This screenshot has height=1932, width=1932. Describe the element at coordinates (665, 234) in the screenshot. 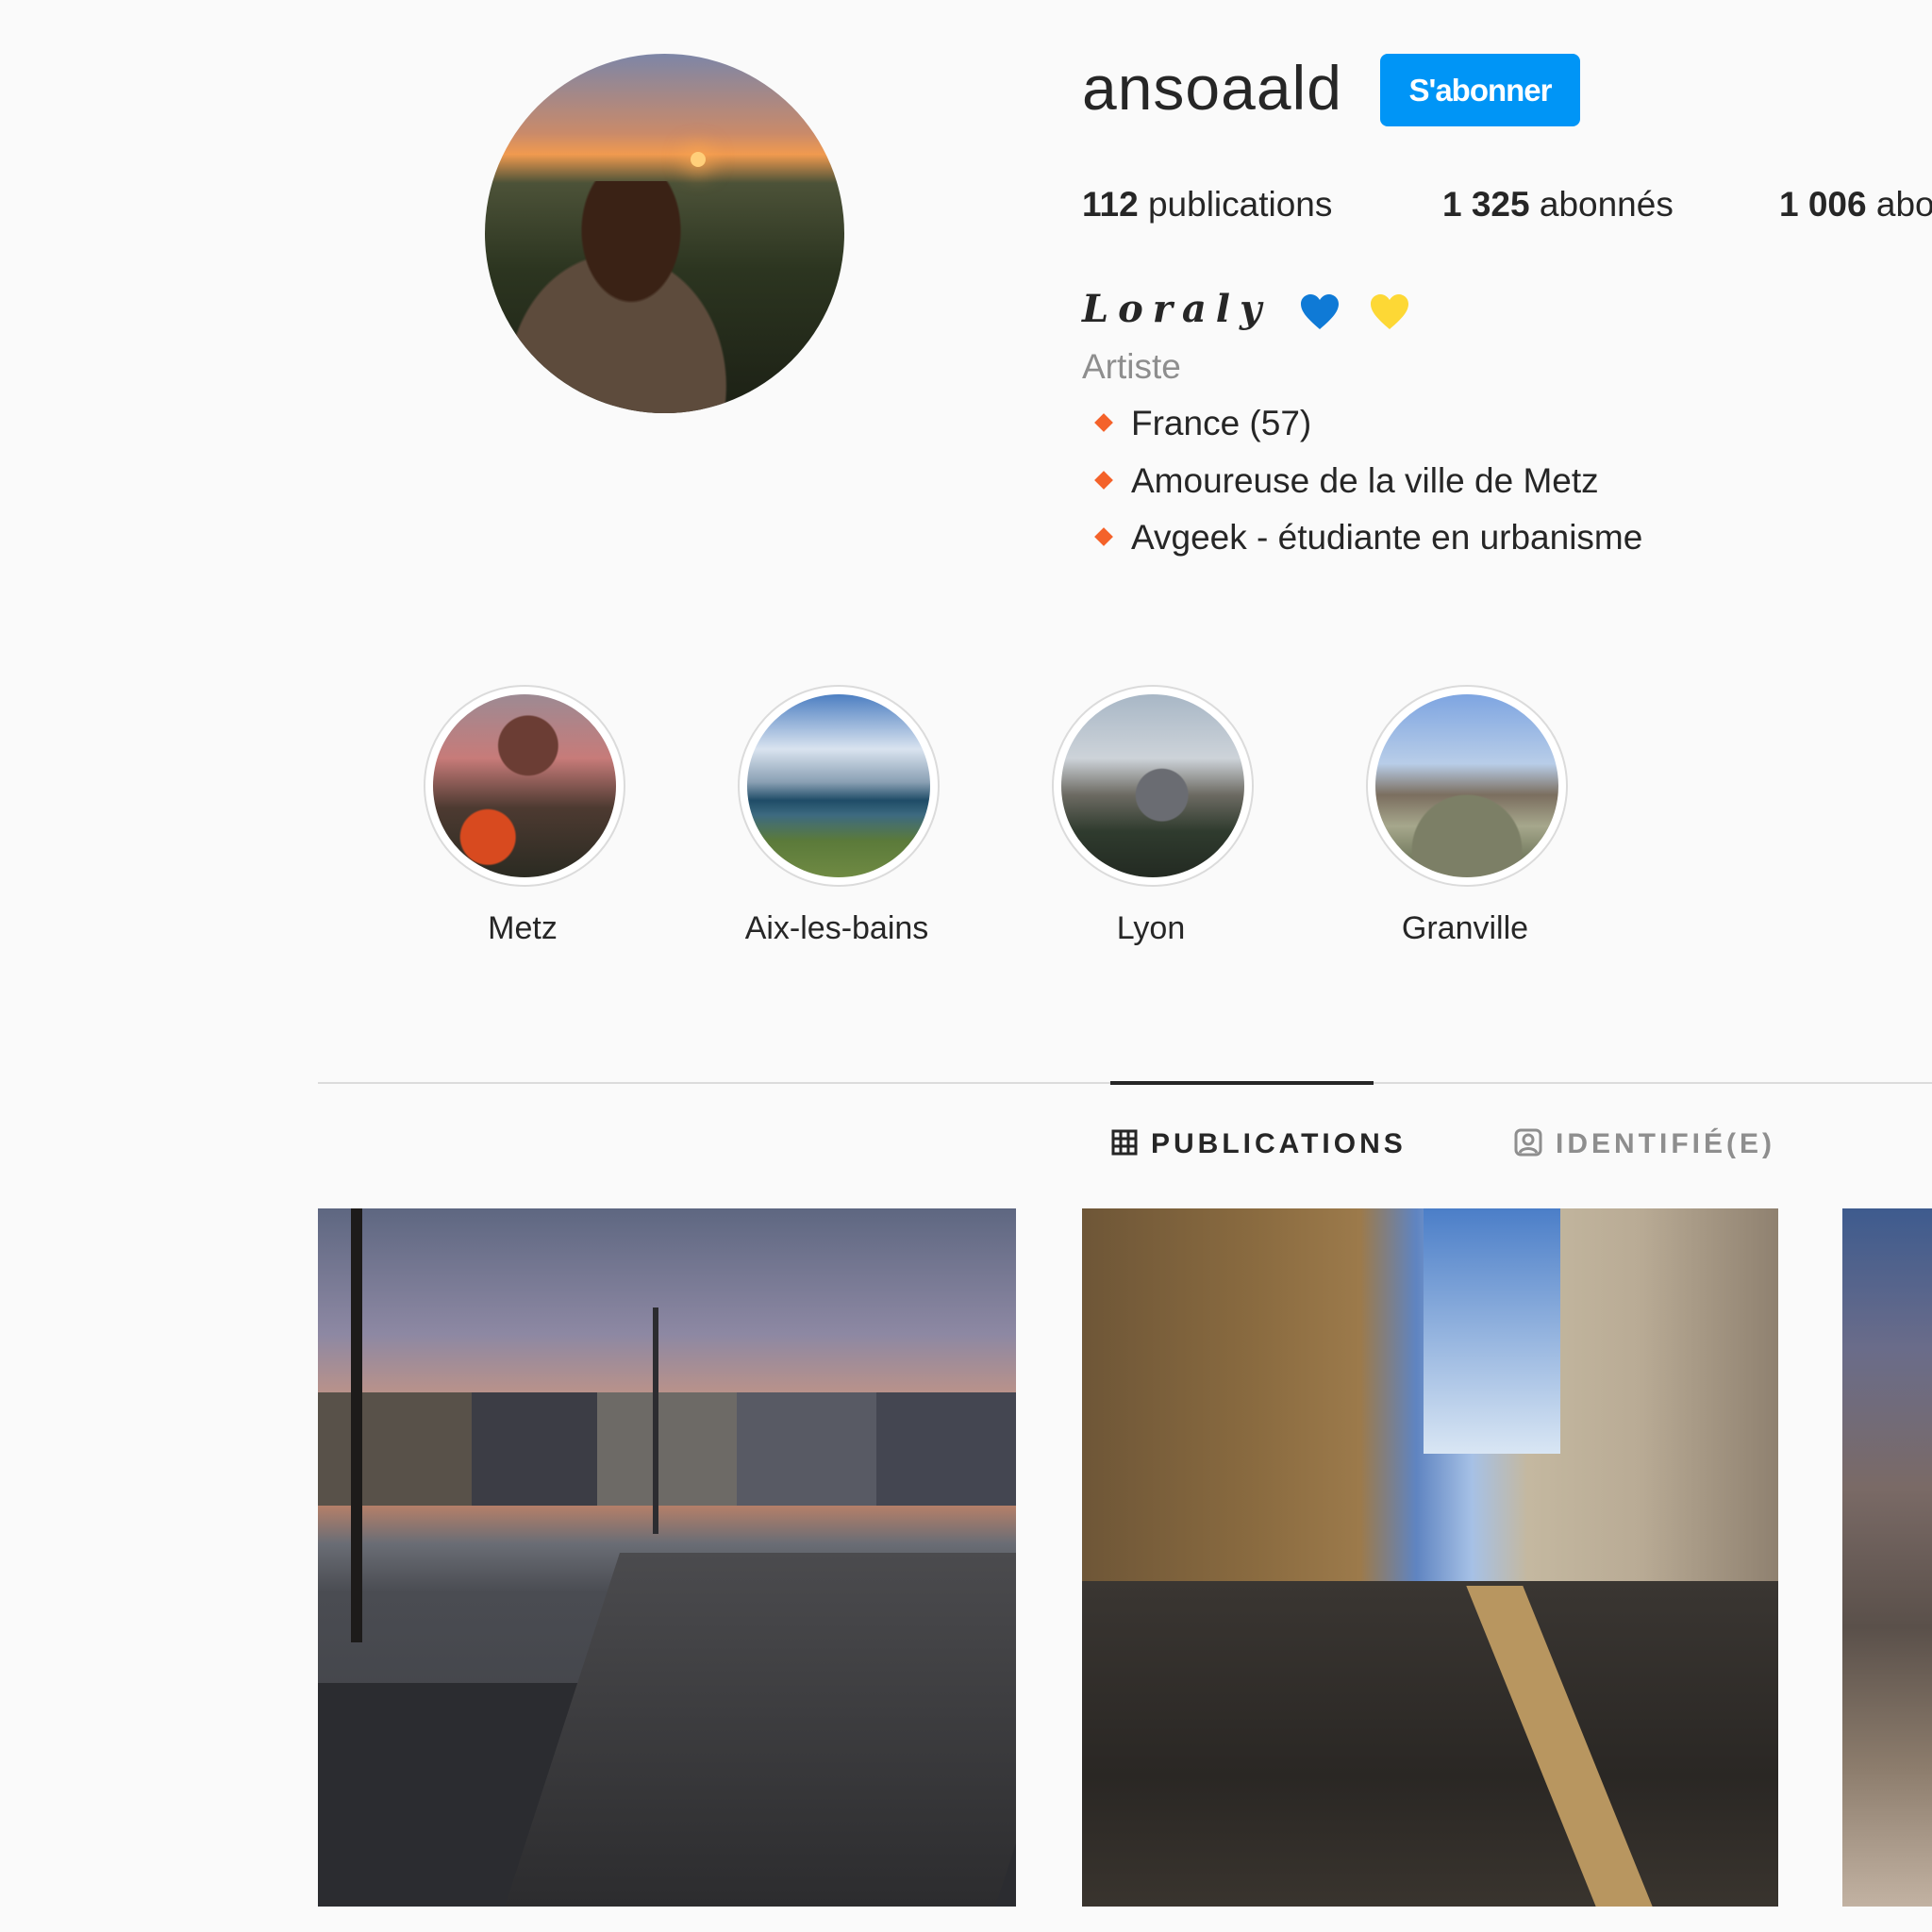

I see `profile-avatar` at that location.